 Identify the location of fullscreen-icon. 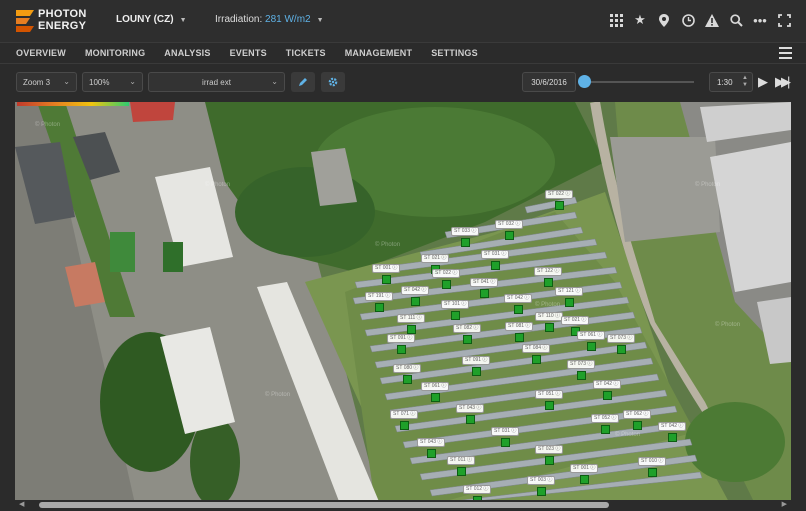
(784, 20).